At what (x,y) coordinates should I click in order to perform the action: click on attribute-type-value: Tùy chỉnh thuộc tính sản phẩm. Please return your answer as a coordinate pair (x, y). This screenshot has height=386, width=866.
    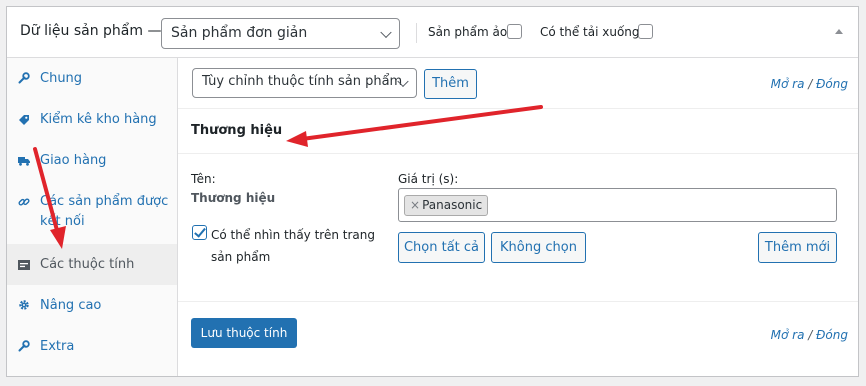
    Looking at the image, I should click on (302, 81).